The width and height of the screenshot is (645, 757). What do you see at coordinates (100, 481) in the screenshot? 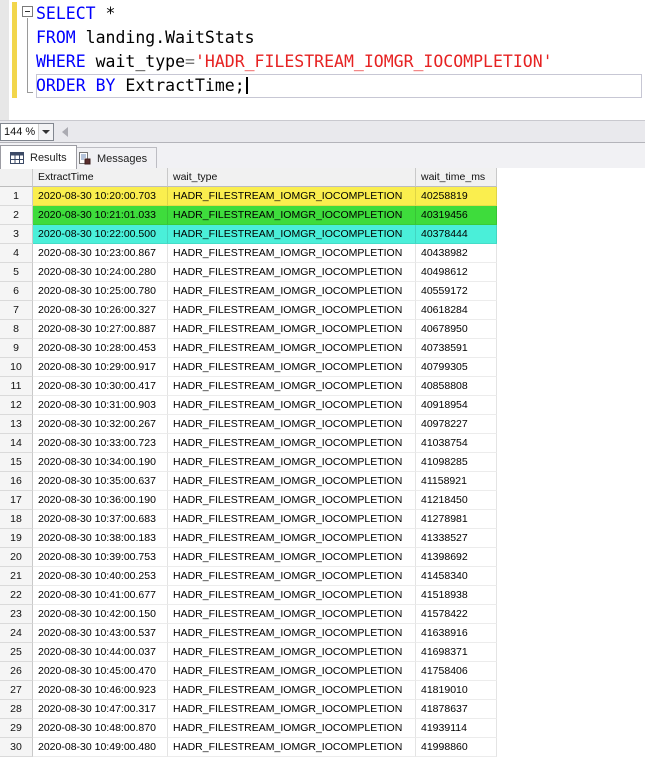
I see `cell-extract-time: 2020-08-30 10:35:00.637` at bounding box center [100, 481].